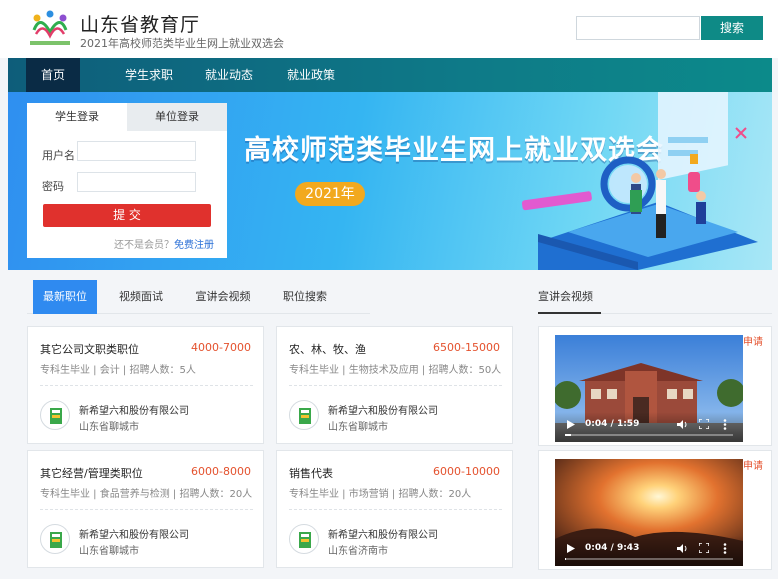 The height and width of the screenshot is (579, 778). I want to click on side-heading: 宣讲会视频, so click(655, 297).